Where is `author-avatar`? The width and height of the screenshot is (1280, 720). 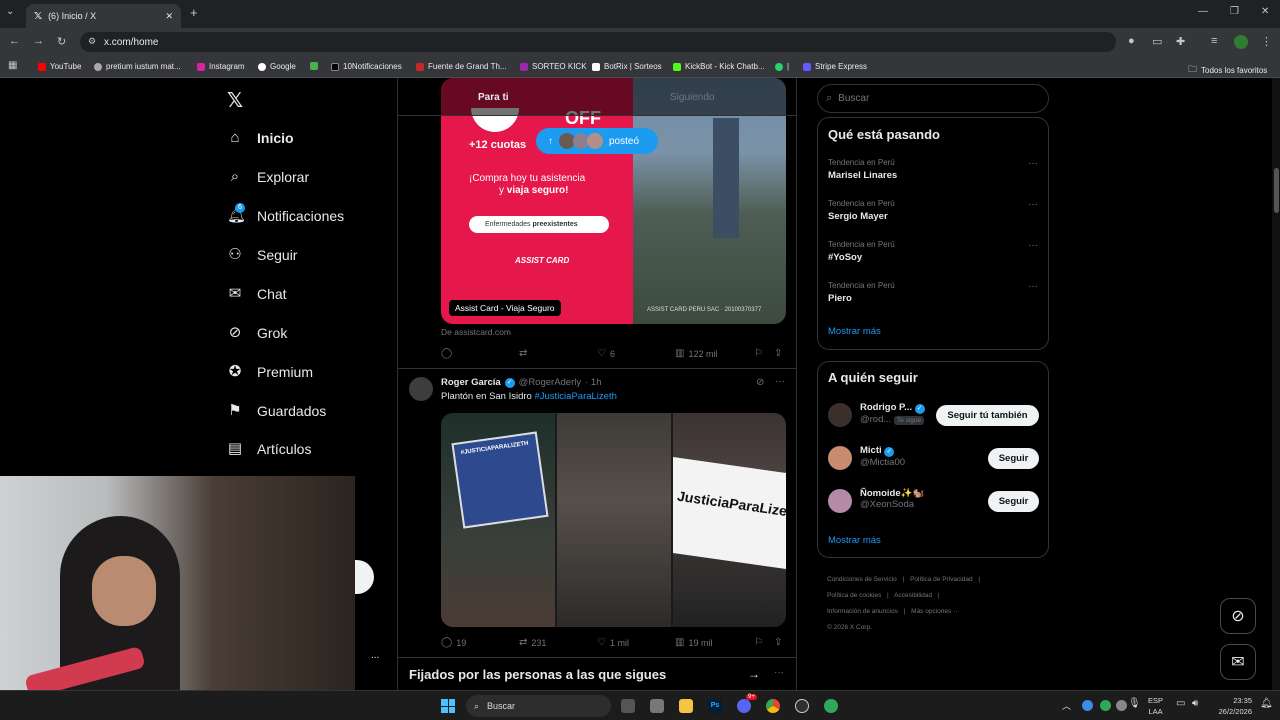 author-avatar is located at coordinates (421, 389).